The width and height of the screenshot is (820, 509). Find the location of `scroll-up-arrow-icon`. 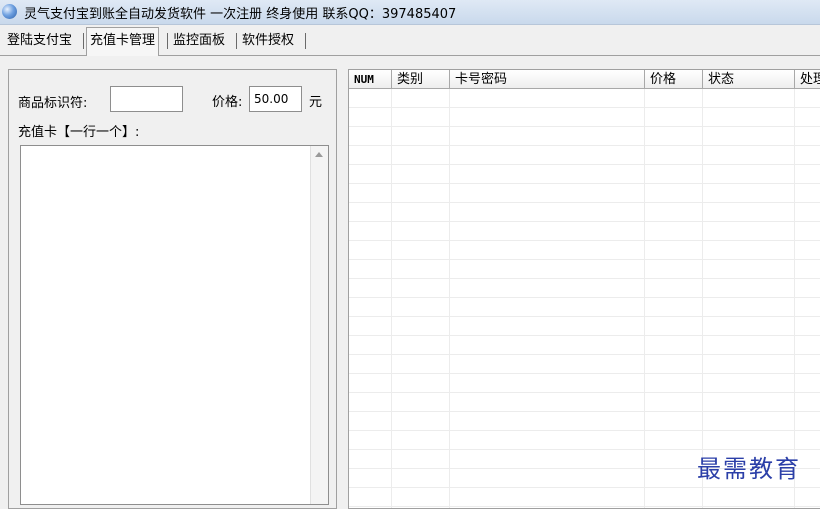

scroll-up-arrow-icon is located at coordinates (319, 154).